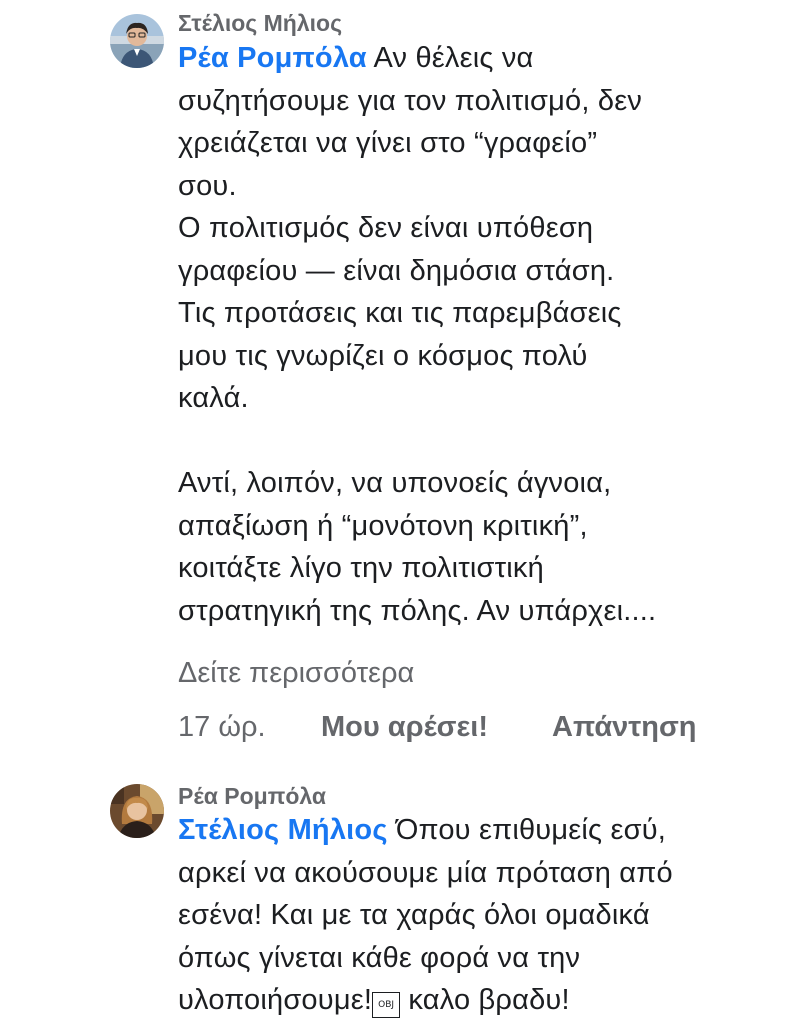 The height and width of the screenshot is (1024, 795). Describe the element at coordinates (388, 143) in the screenshot. I see `comment-line: χρειάζεται να γίνει στο “γραφείο”` at that location.